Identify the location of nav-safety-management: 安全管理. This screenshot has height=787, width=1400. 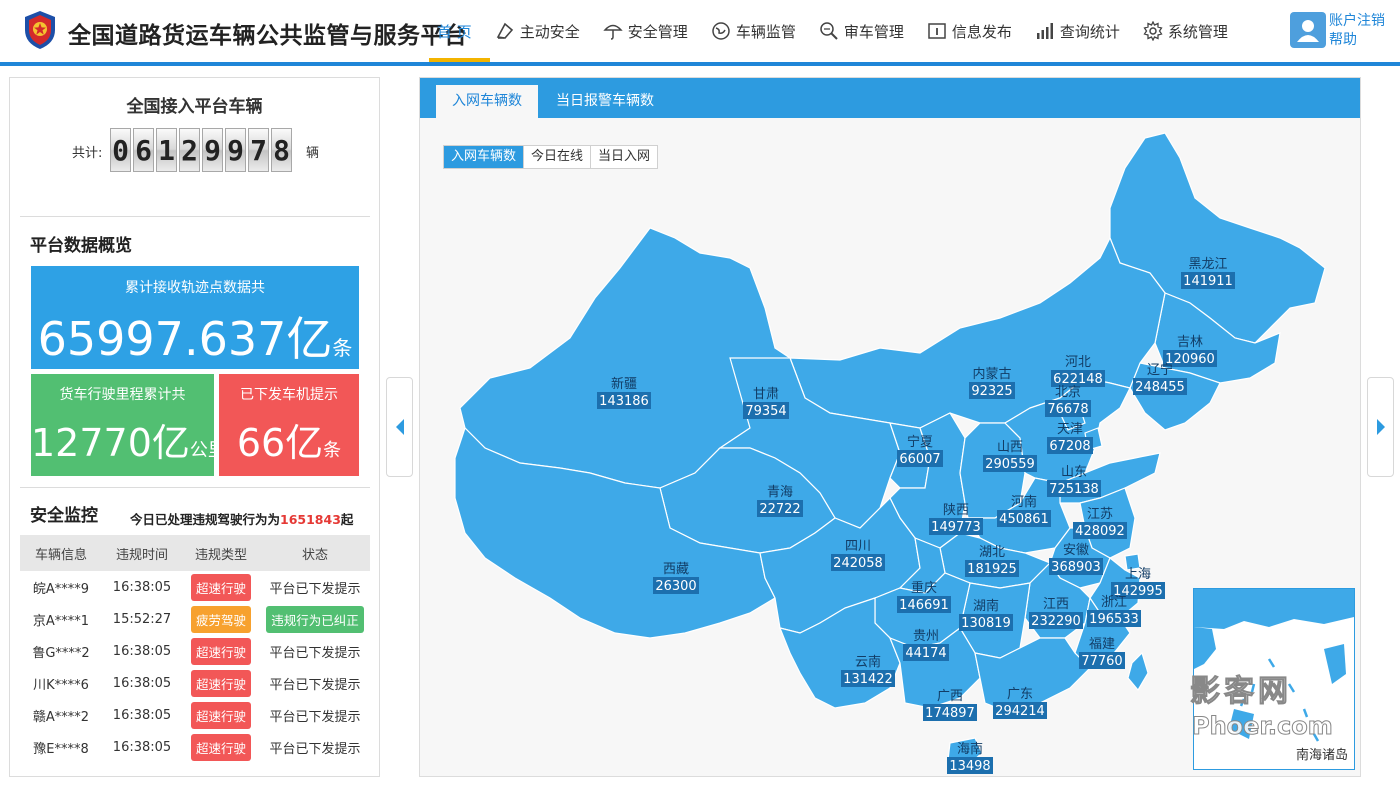
(645, 31).